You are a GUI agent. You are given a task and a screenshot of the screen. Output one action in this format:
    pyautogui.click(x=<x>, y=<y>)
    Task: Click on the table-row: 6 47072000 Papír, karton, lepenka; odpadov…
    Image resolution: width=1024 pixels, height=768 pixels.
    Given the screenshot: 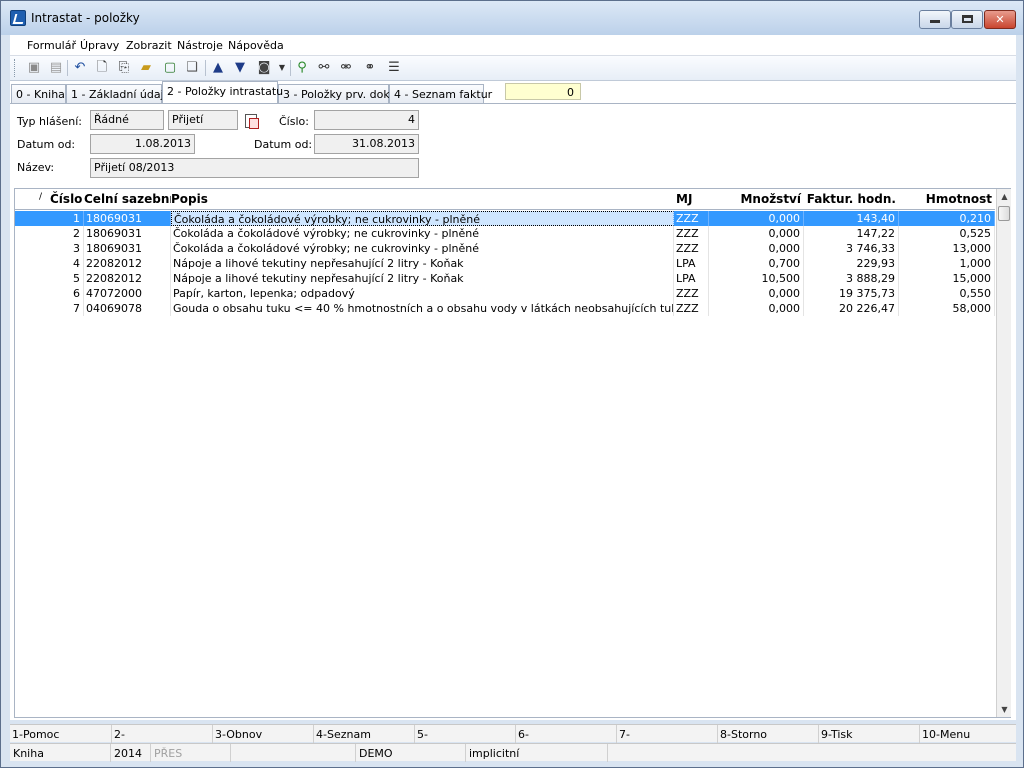 What is the action you would take?
    pyautogui.click(x=505, y=293)
    